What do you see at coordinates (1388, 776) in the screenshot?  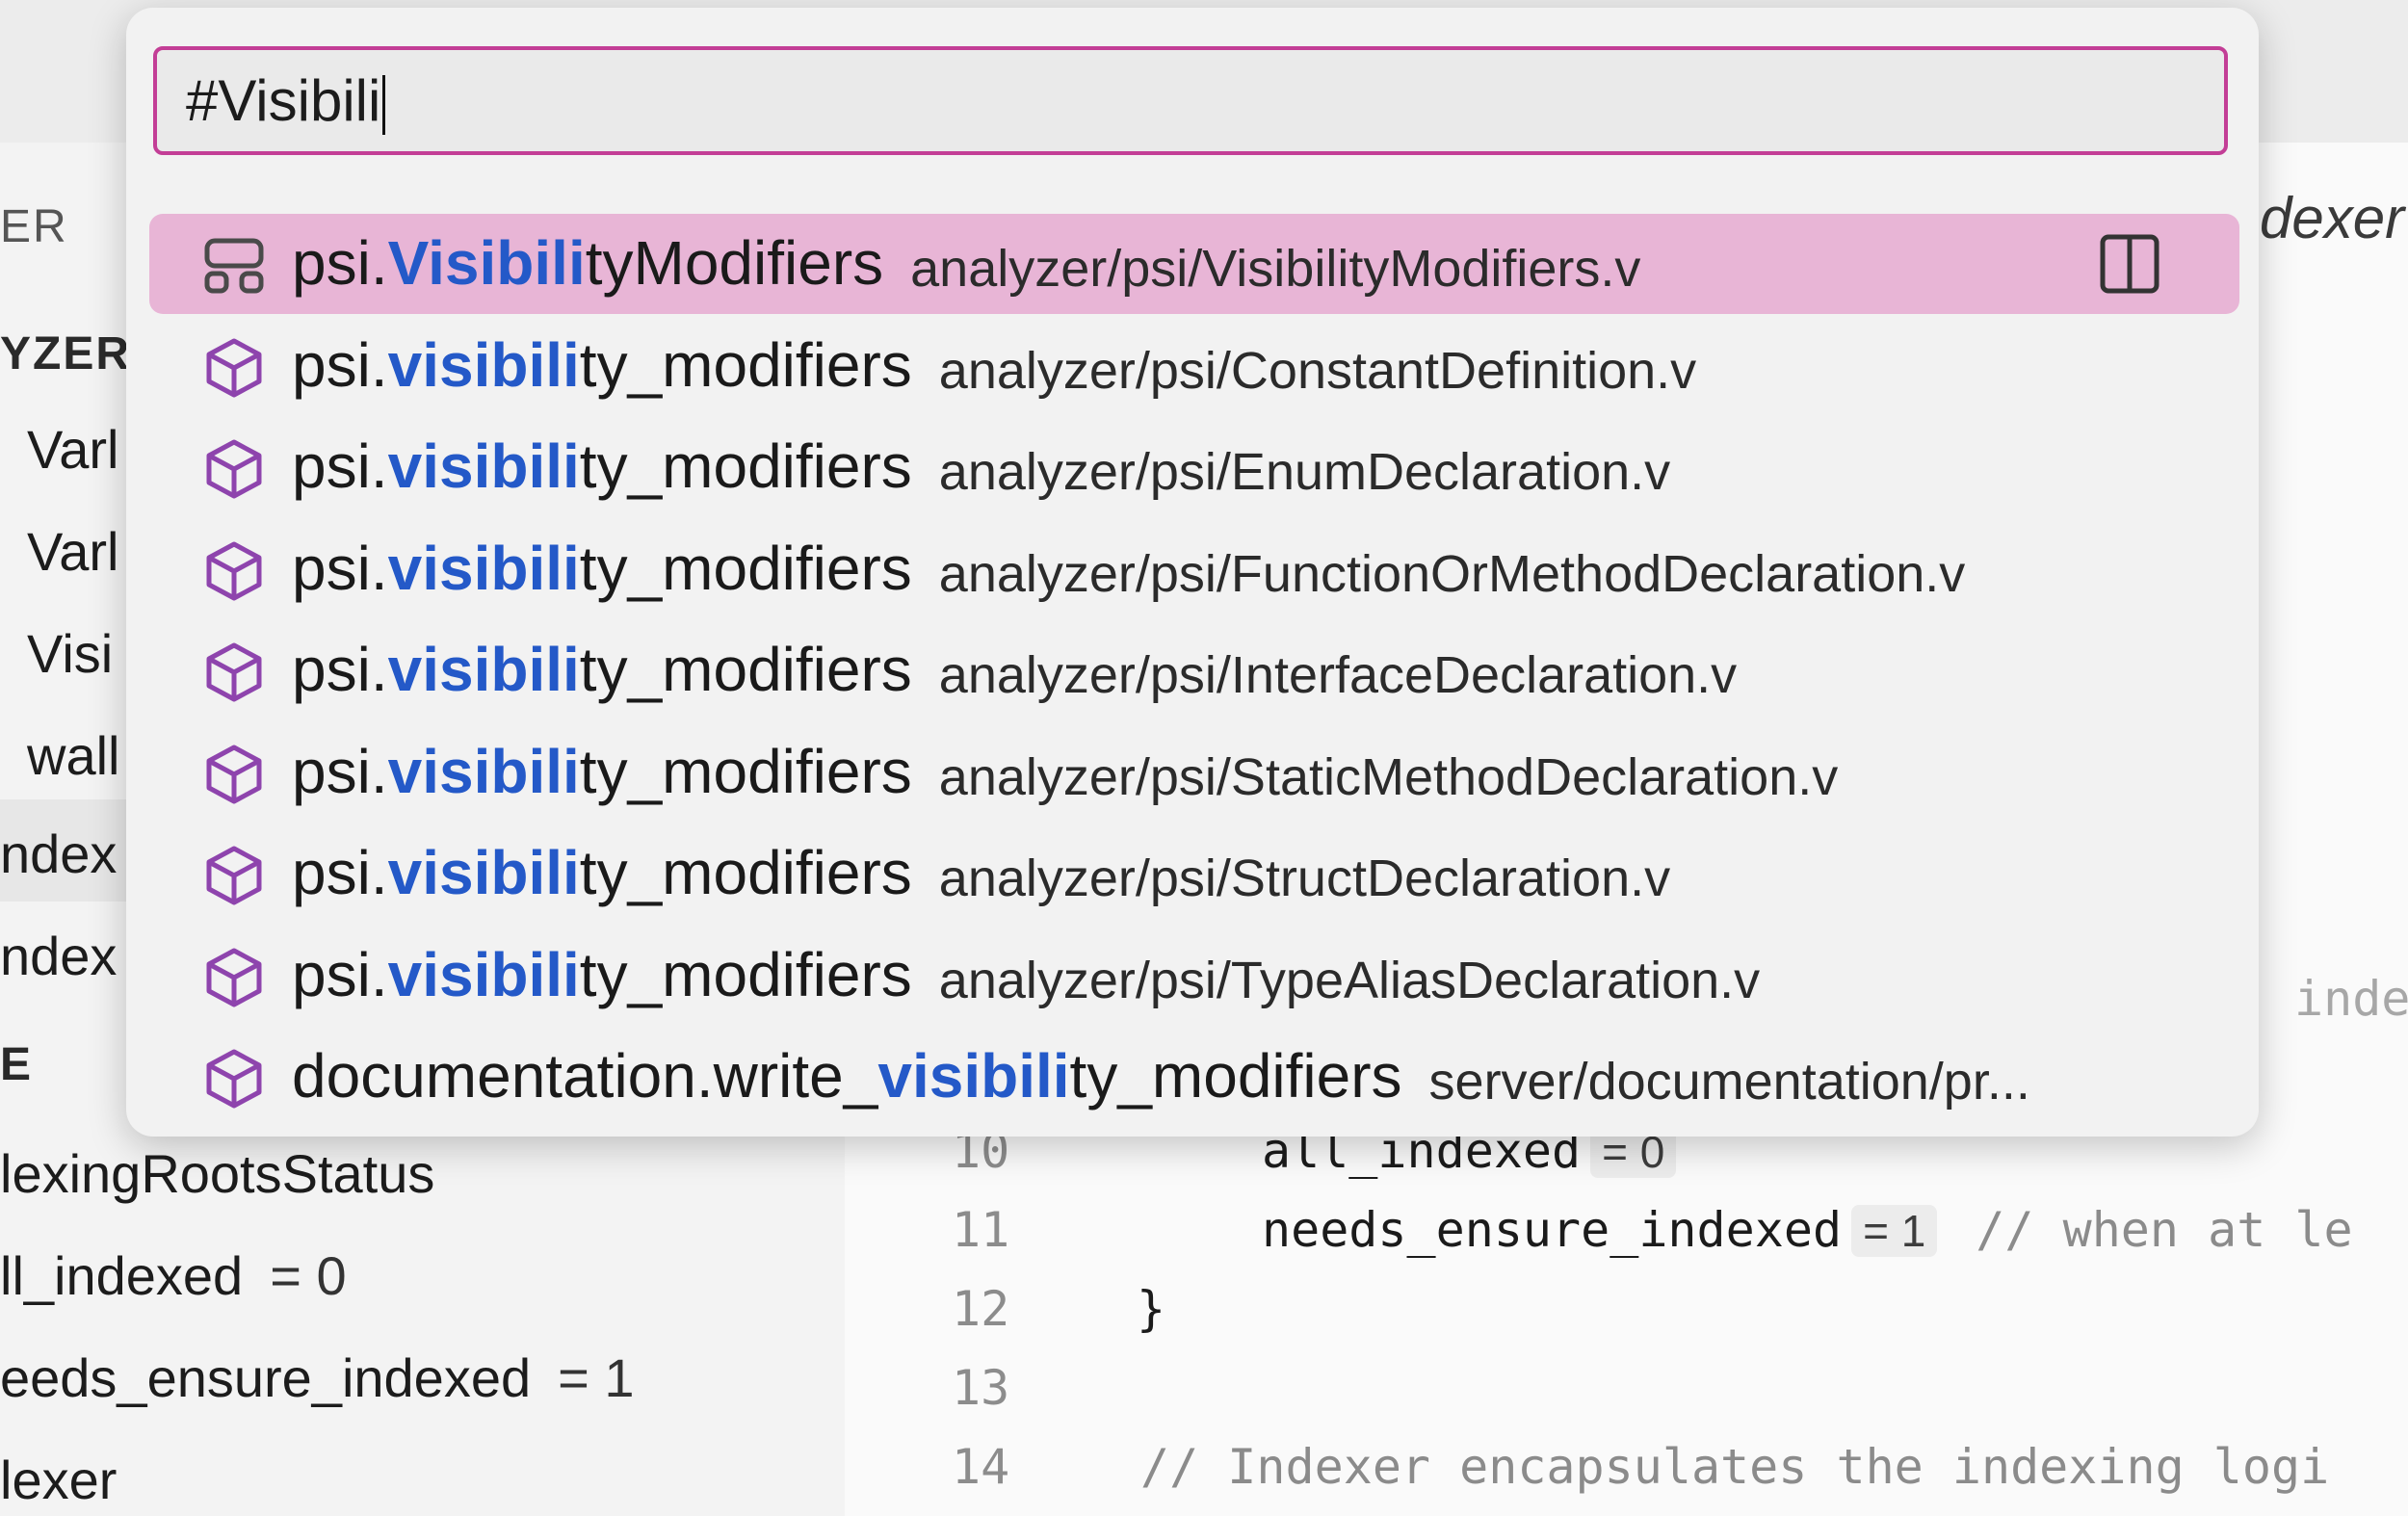 I see `result-path: analyzer/psi/StaticMethodDeclaration.v` at bounding box center [1388, 776].